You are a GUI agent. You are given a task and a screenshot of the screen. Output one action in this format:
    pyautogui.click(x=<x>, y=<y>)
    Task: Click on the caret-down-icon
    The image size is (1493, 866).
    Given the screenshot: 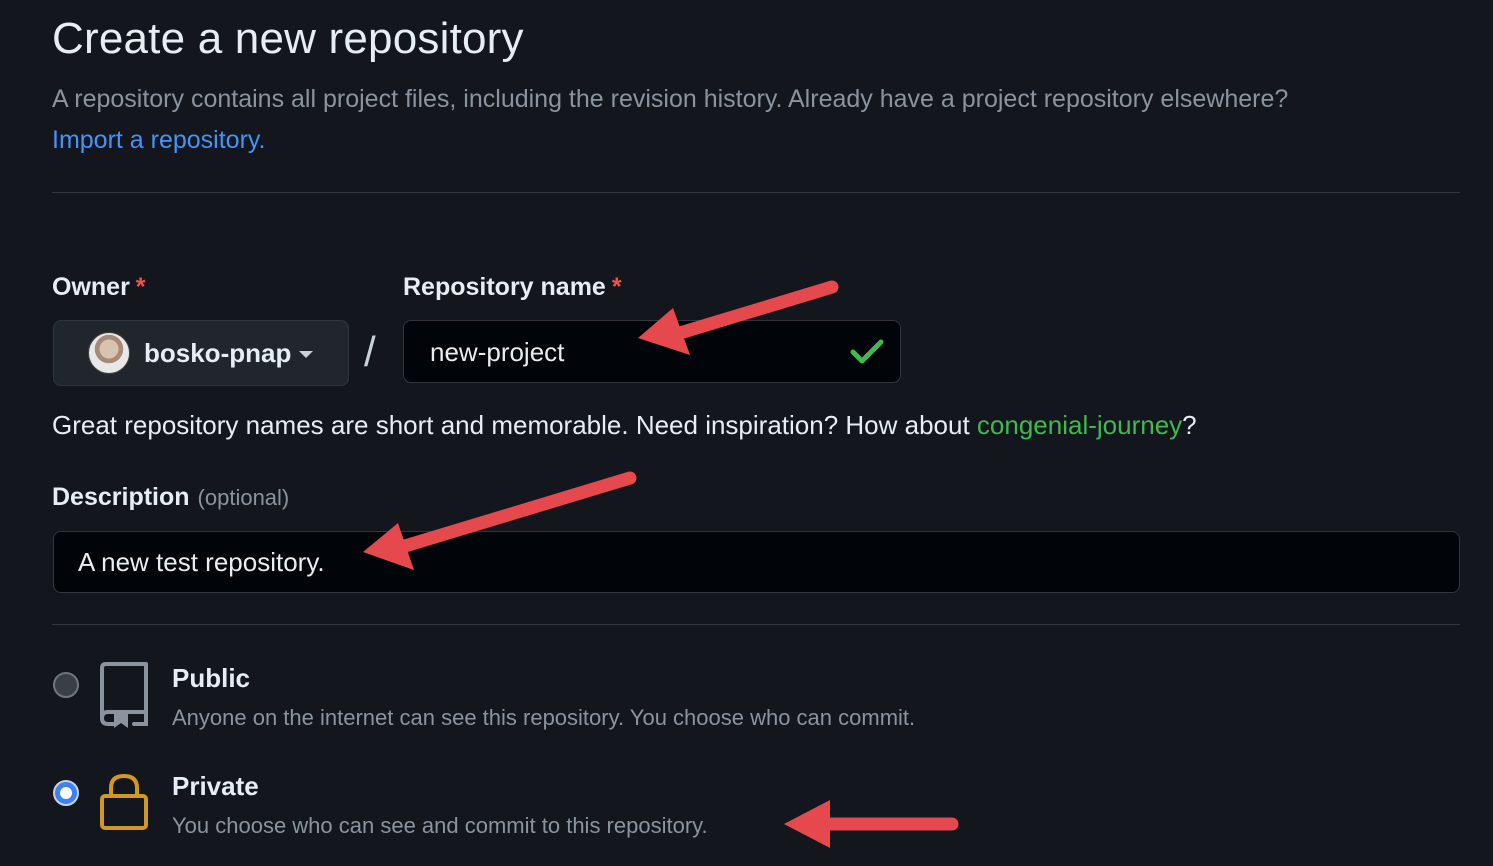 What is the action you would take?
    pyautogui.click(x=306, y=354)
    